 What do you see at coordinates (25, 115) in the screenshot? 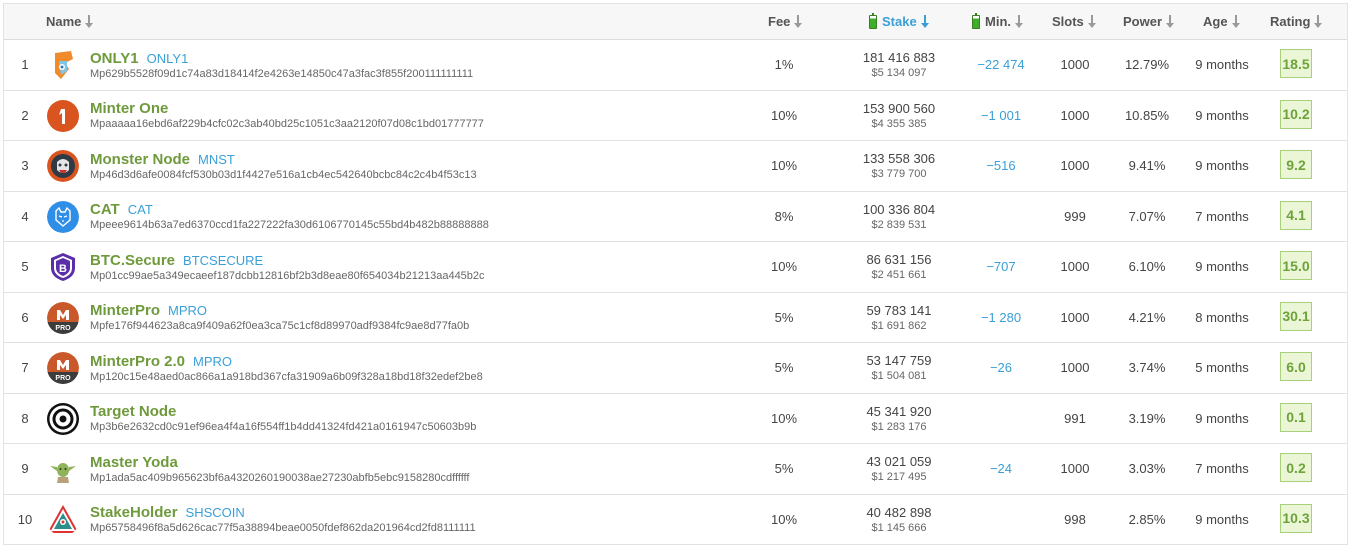
I see `row-number: 2` at bounding box center [25, 115].